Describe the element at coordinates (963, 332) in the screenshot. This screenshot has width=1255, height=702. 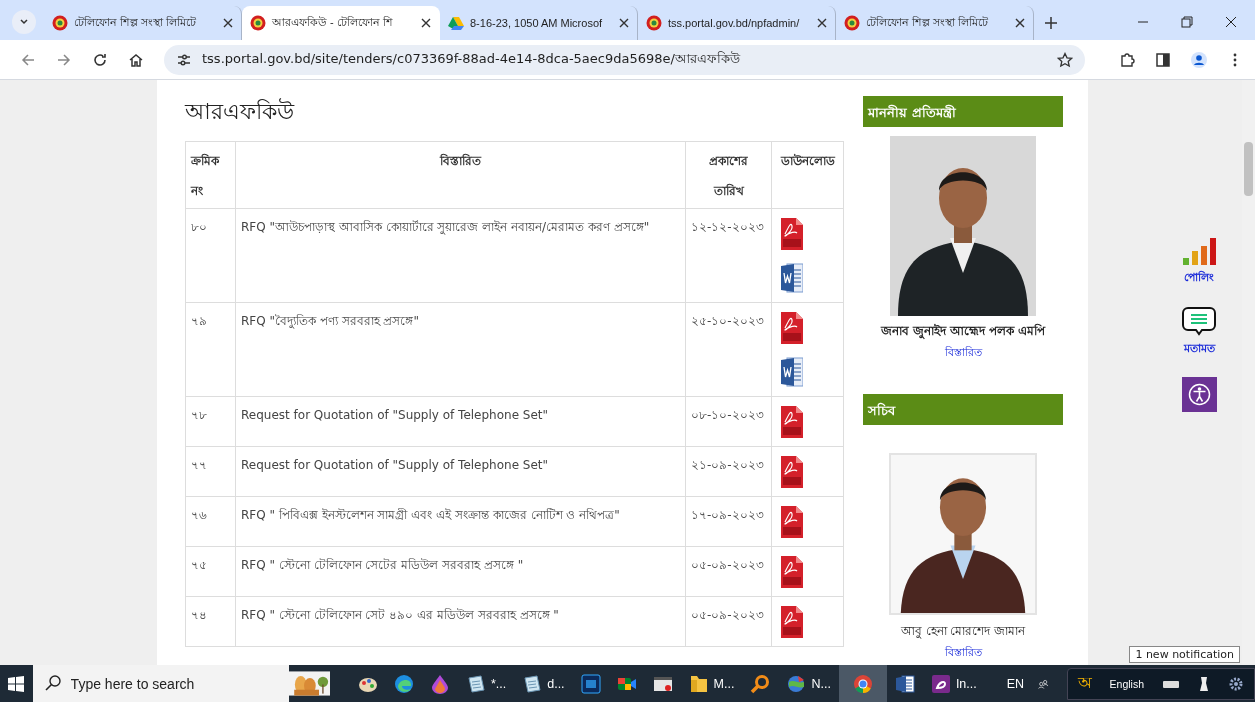
I see `person-name: জনাব জুনাইদ আহ্মেদ পলক এমপি` at that location.